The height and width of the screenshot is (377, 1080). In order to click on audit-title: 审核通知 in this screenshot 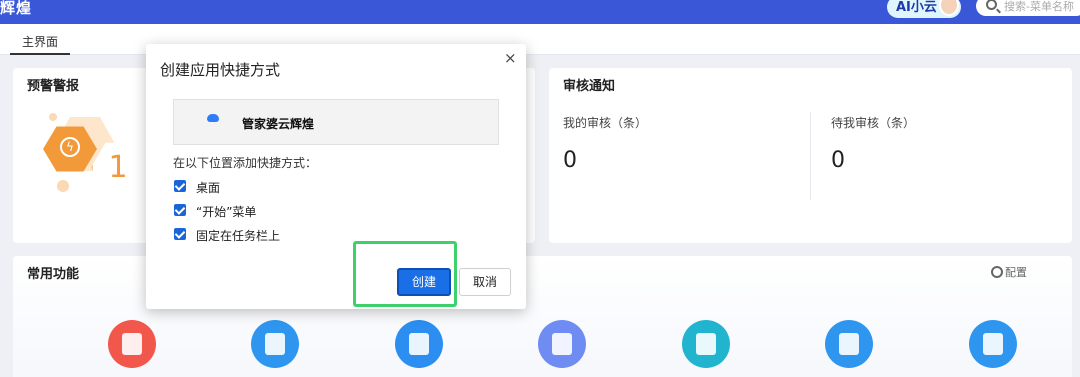, I will do `click(589, 86)`.